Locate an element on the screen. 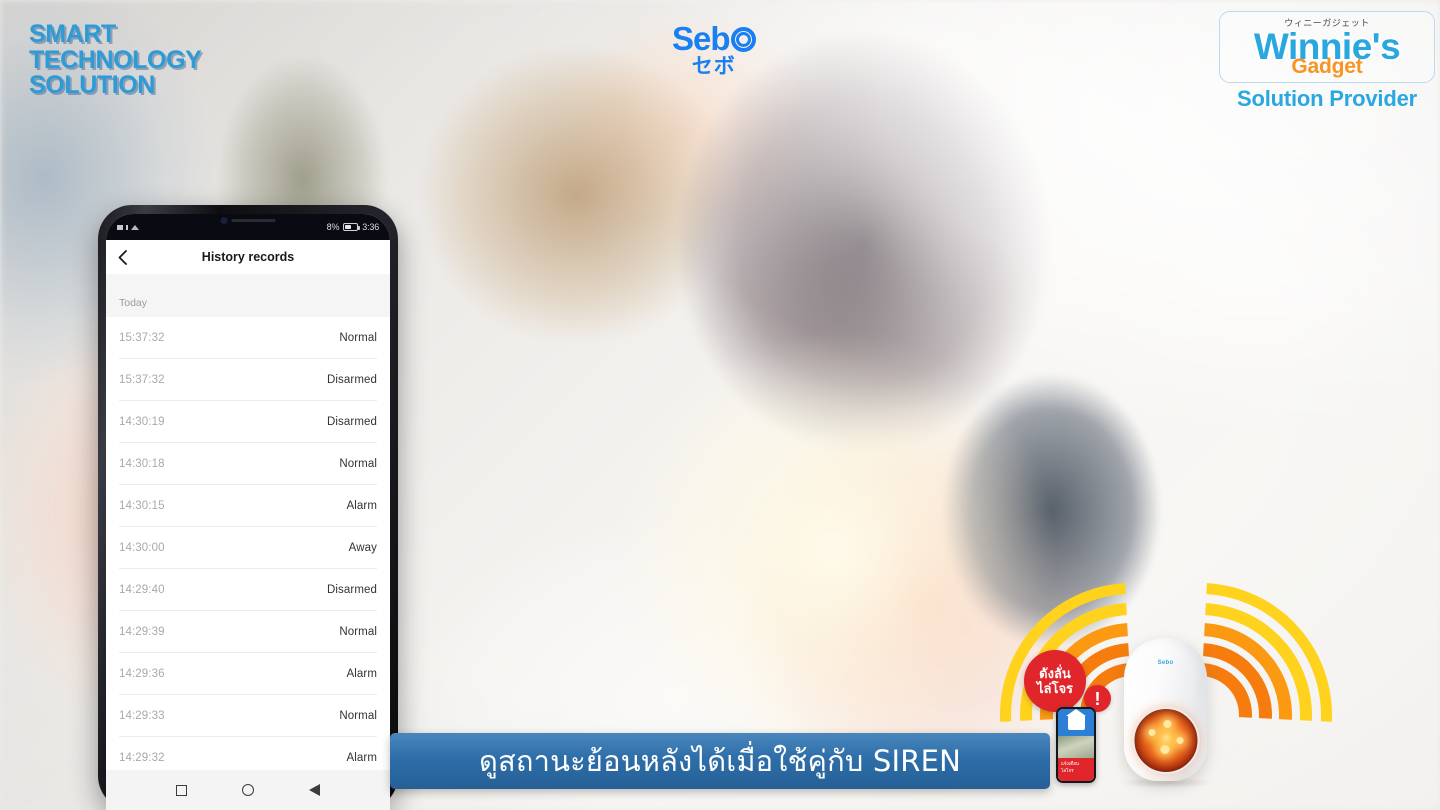  front-camera-icon is located at coordinates (224, 220).